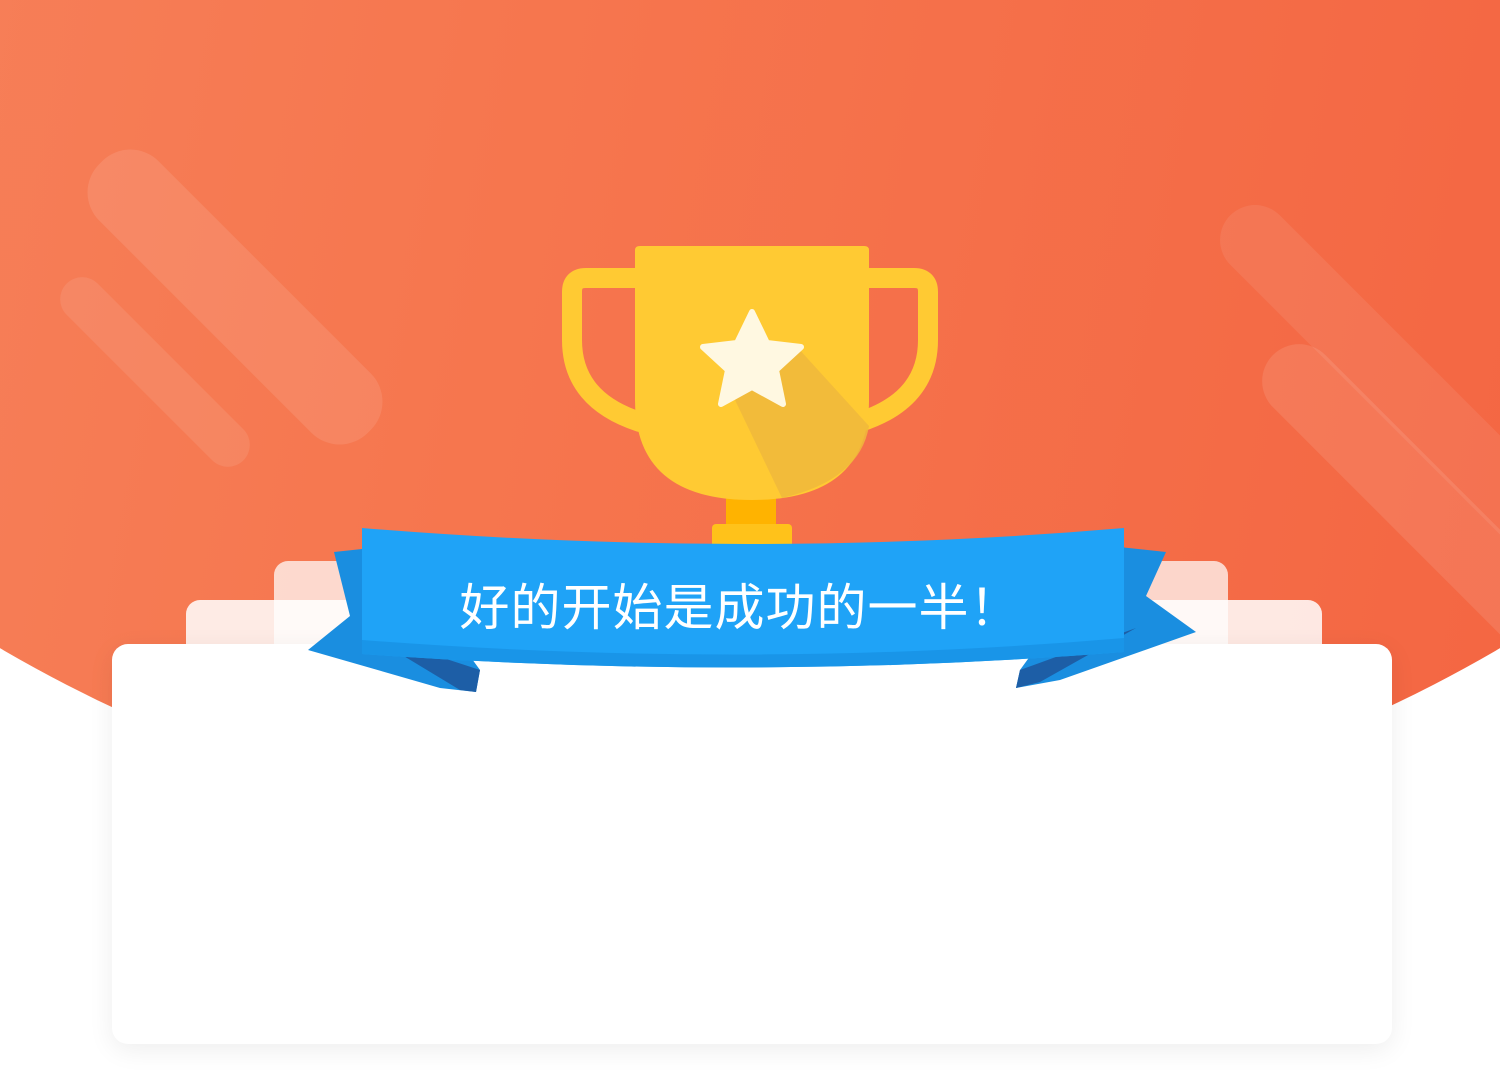 Image resolution: width=1500 pixels, height=1084 pixels. Describe the element at coordinates (750, 399) in the screenshot. I see `trophy-icon` at that location.